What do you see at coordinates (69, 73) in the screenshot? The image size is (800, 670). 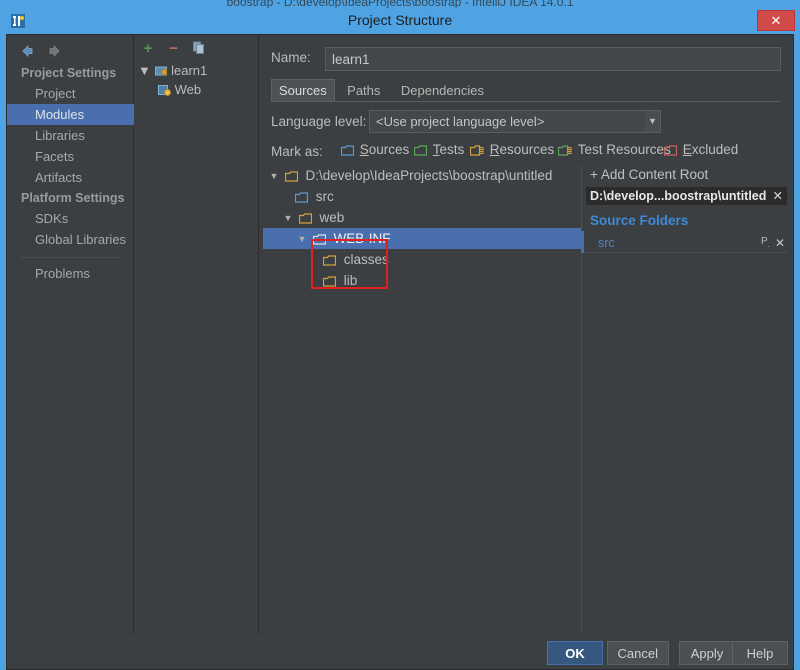 I see `sidebar-group-project-settings: Project Settings` at bounding box center [69, 73].